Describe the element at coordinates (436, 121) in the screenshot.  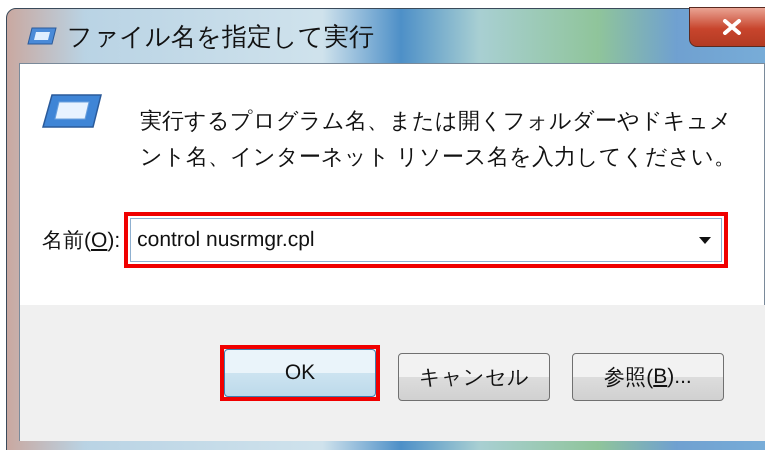
I see `description-text: 実行するプログラム名、または開くフォルダーやドキュメ` at that location.